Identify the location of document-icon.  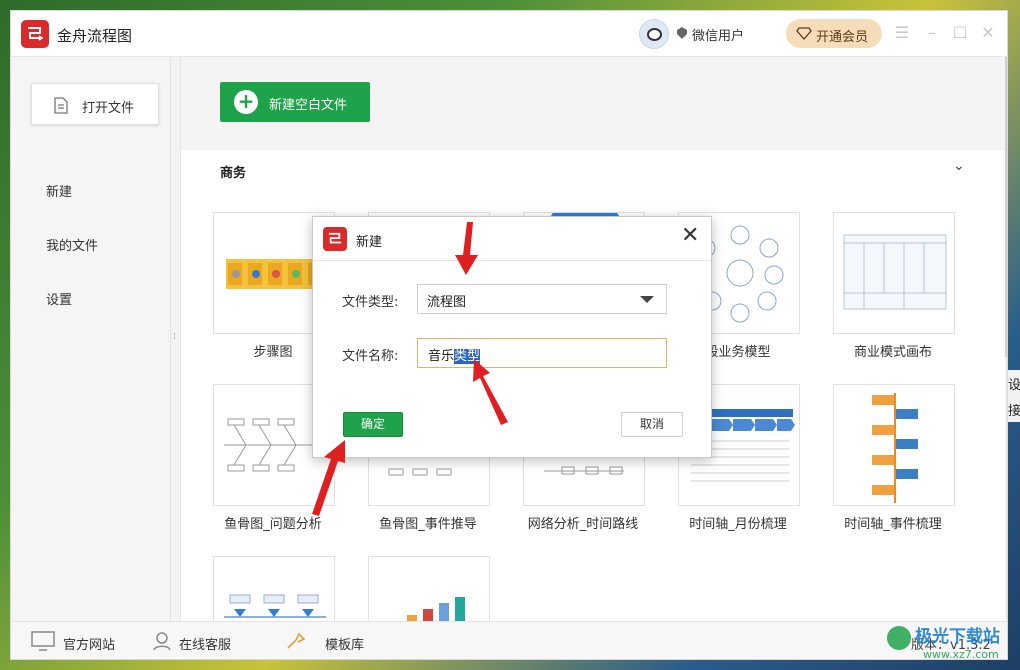
(61, 105).